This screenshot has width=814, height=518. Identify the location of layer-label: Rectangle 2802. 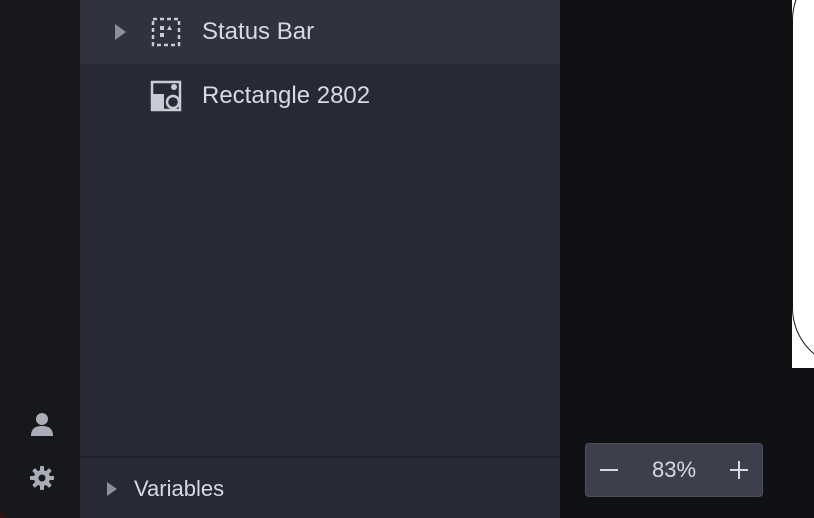
(286, 95).